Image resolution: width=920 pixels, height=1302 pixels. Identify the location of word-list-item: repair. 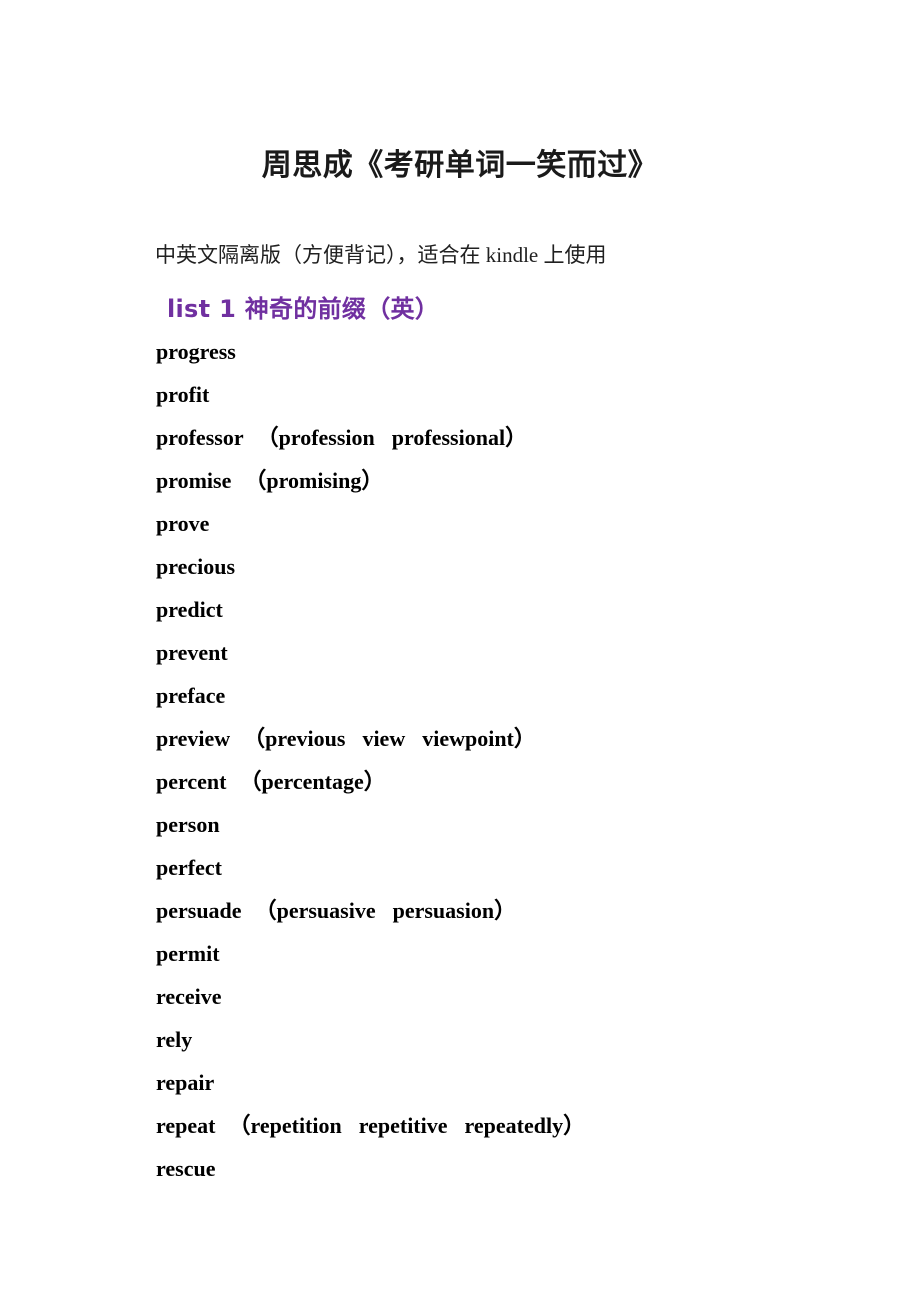
(516, 1082).